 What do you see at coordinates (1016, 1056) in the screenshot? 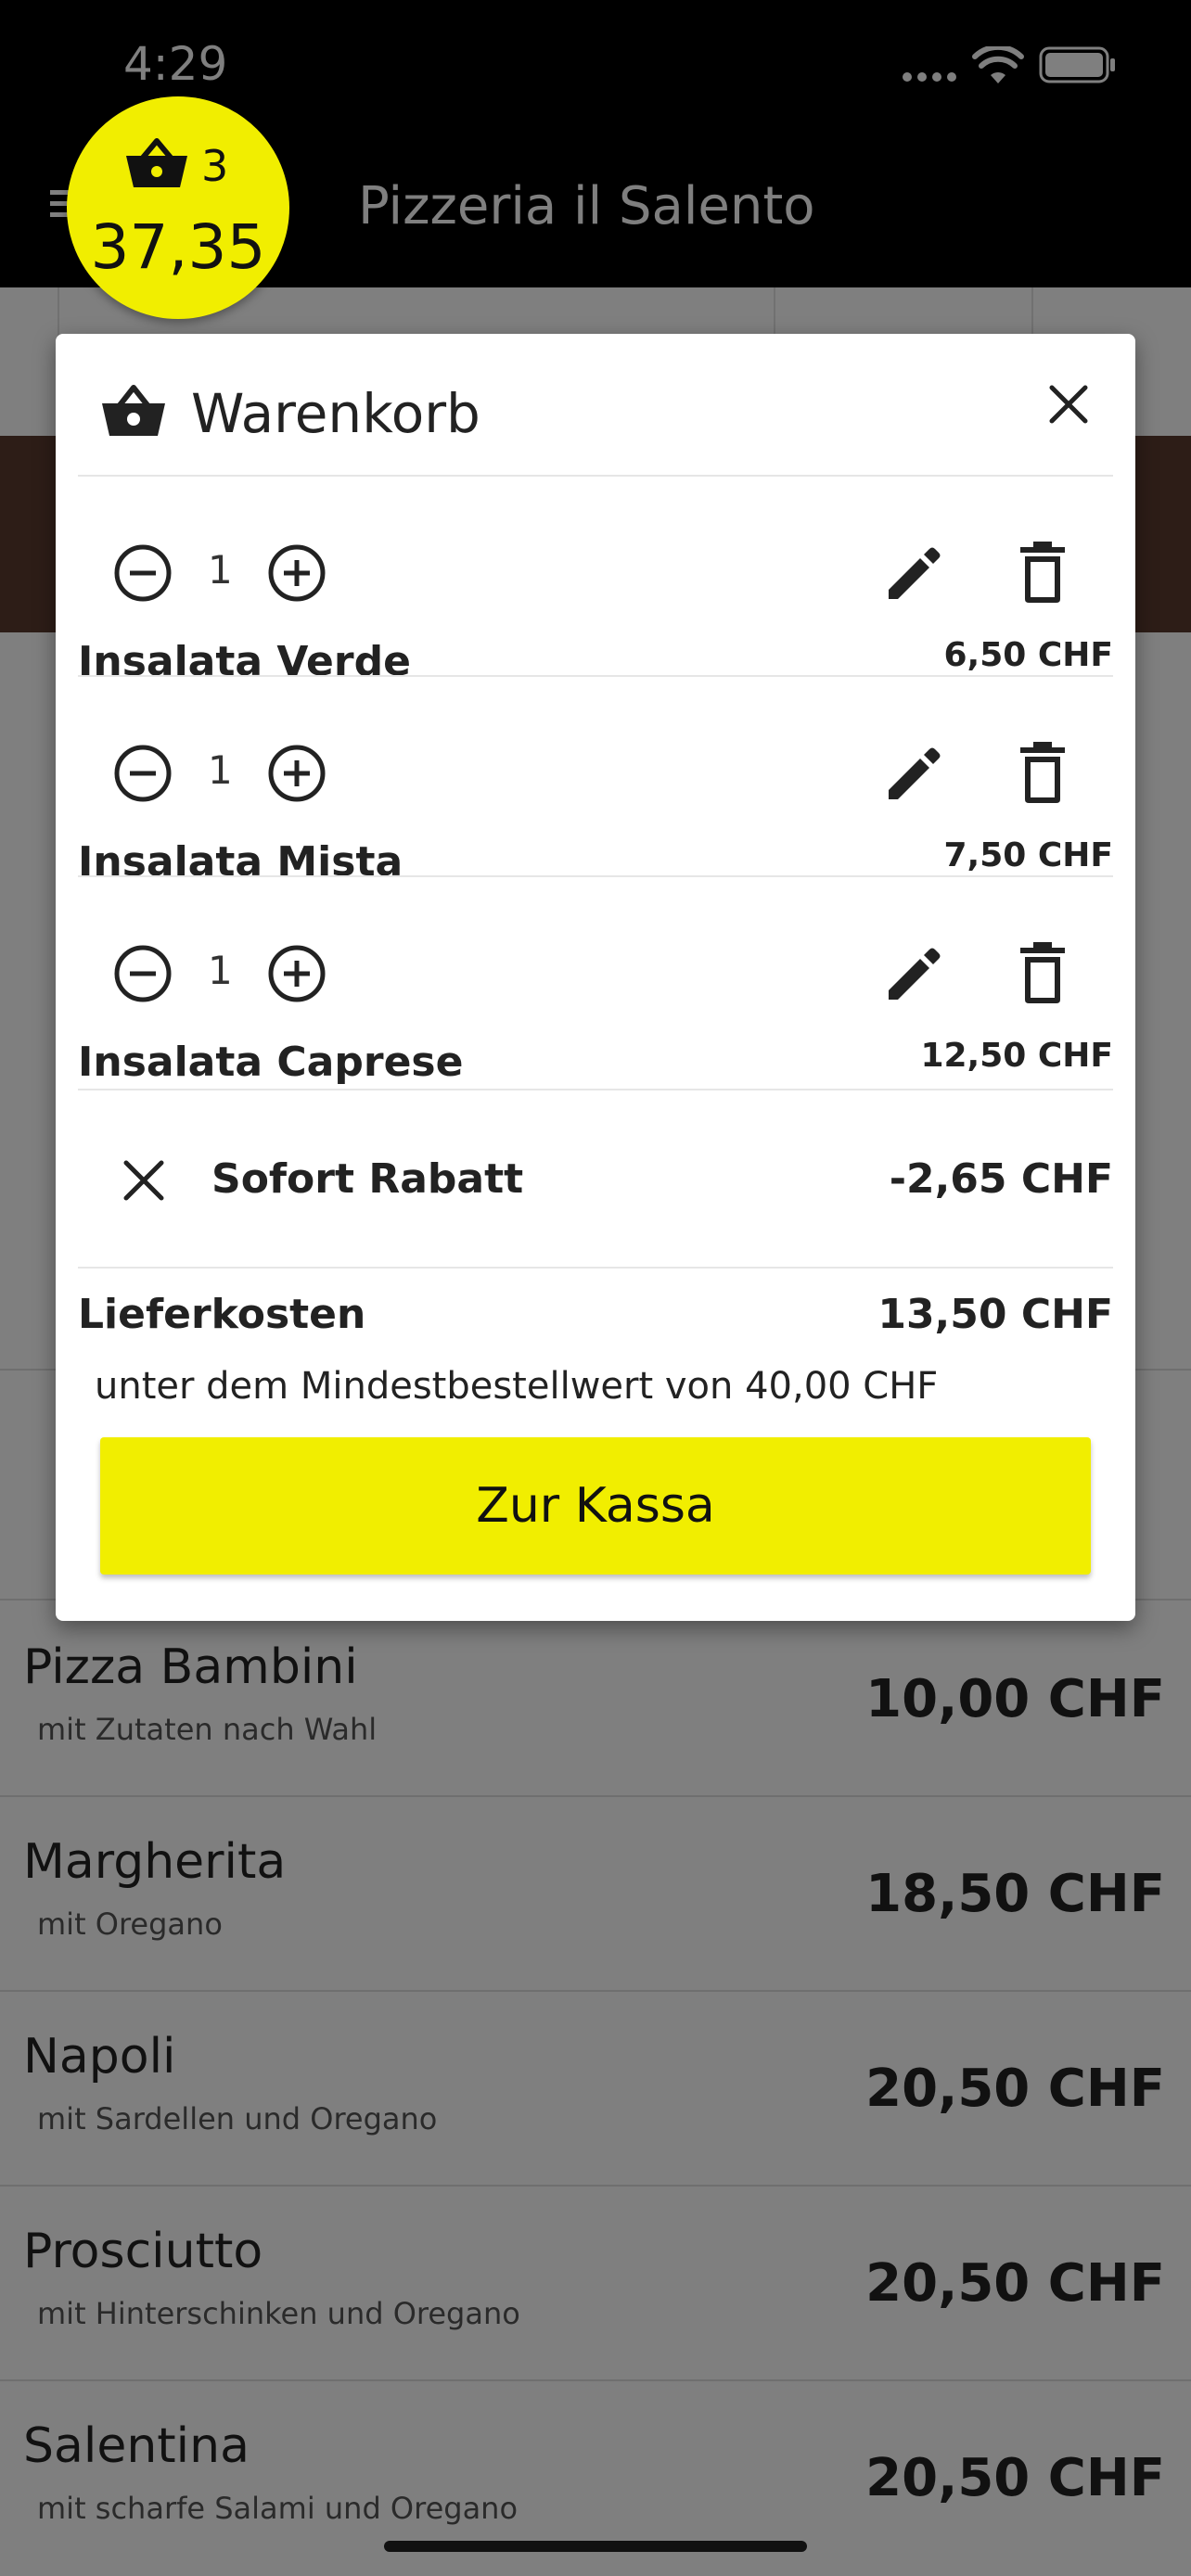
I see `item-price: 12,50 CHF` at bounding box center [1016, 1056].